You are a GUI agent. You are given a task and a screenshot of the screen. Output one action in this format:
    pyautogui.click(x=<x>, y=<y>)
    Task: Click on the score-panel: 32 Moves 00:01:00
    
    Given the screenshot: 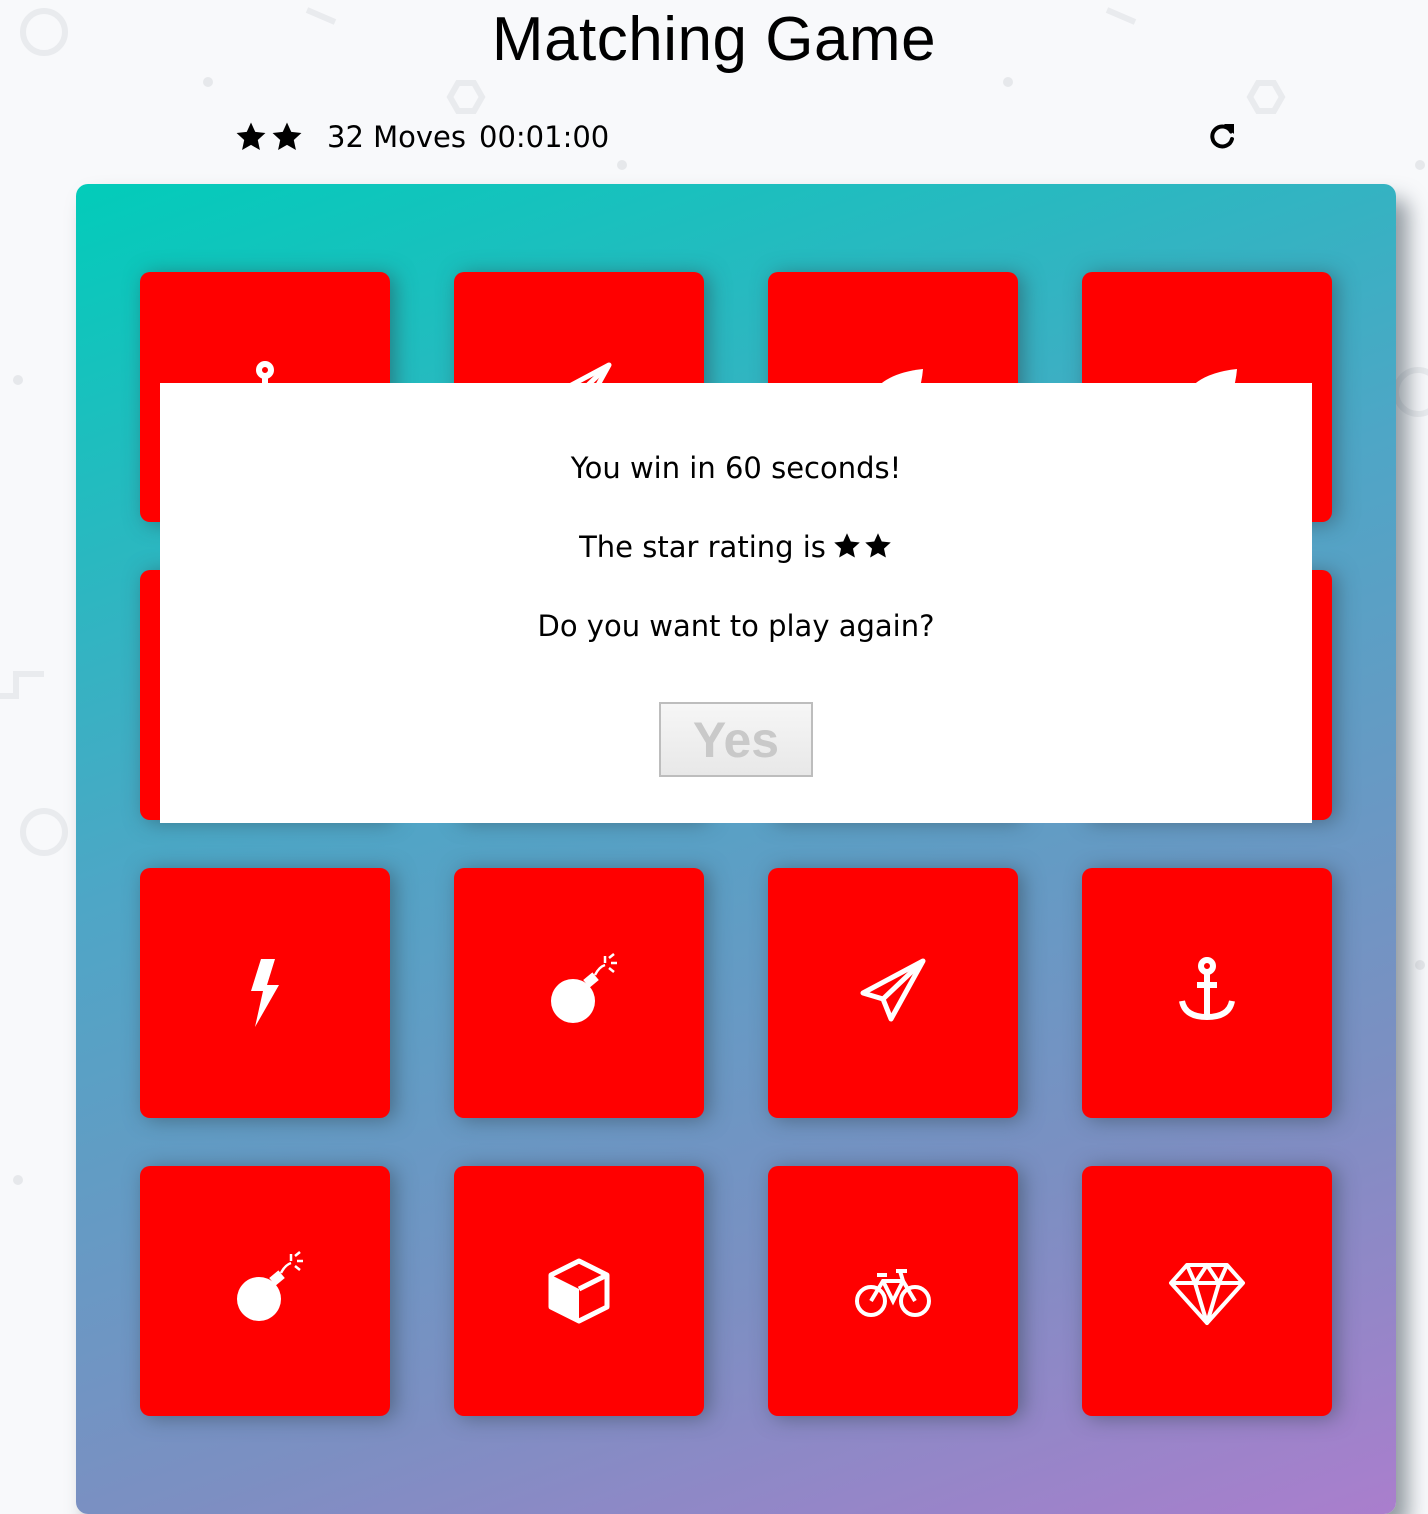 What is the action you would take?
    pyautogui.click(x=739, y=141)
    